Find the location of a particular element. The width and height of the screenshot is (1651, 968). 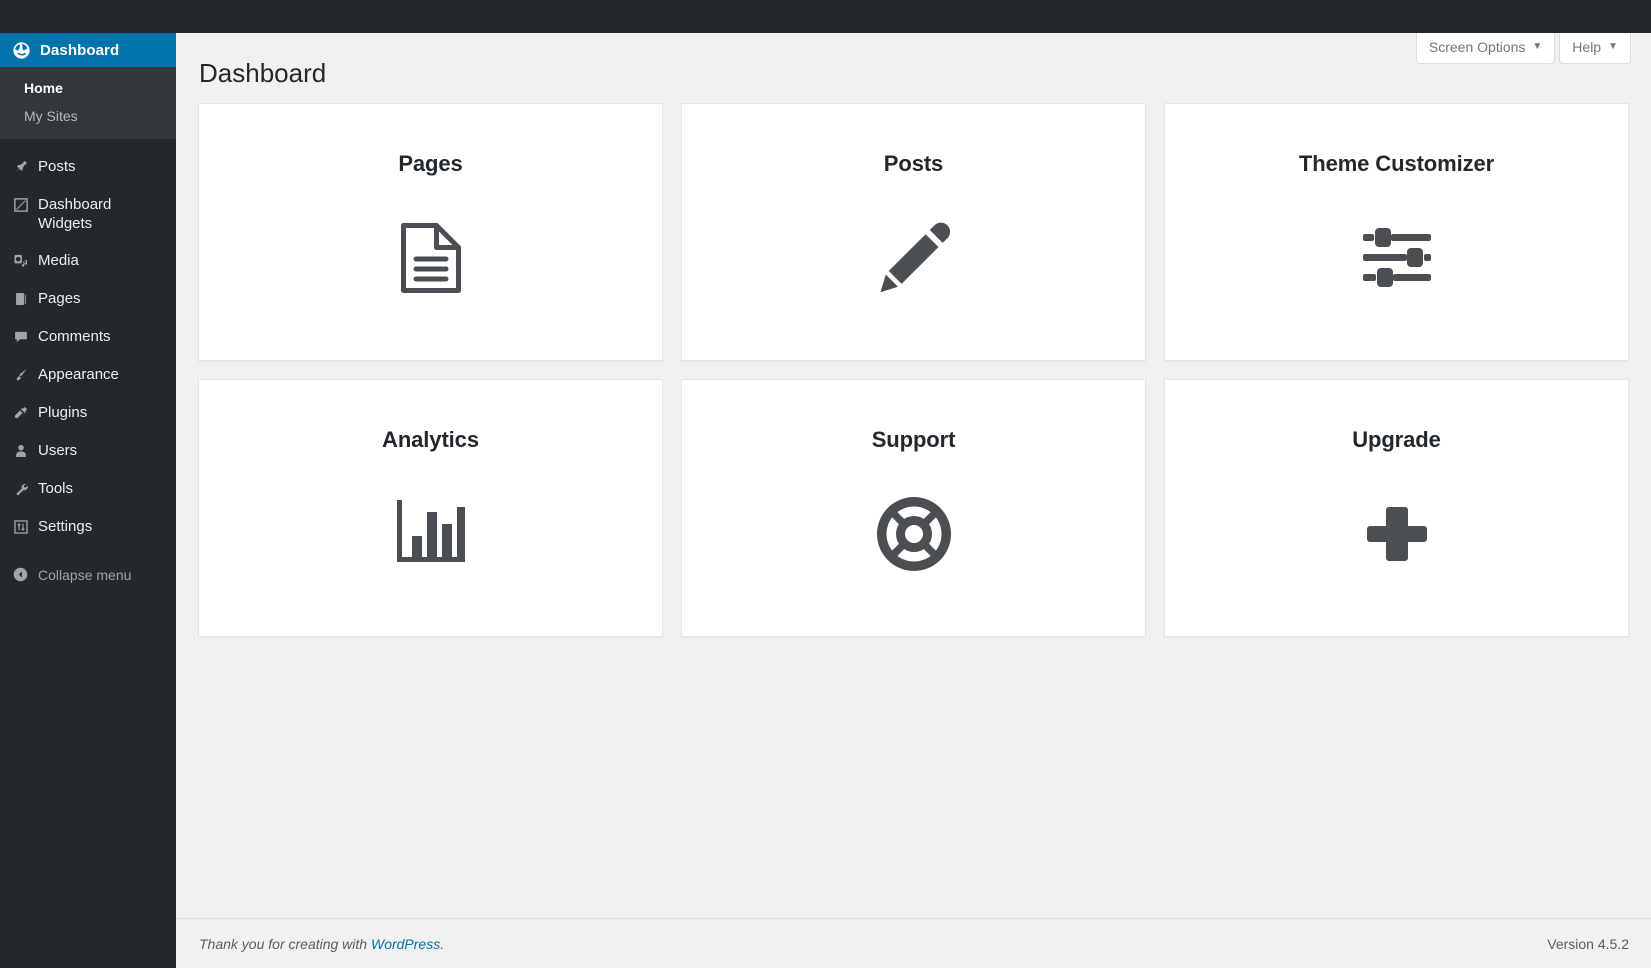

wrench-icon is located at coordinates (25, 489).